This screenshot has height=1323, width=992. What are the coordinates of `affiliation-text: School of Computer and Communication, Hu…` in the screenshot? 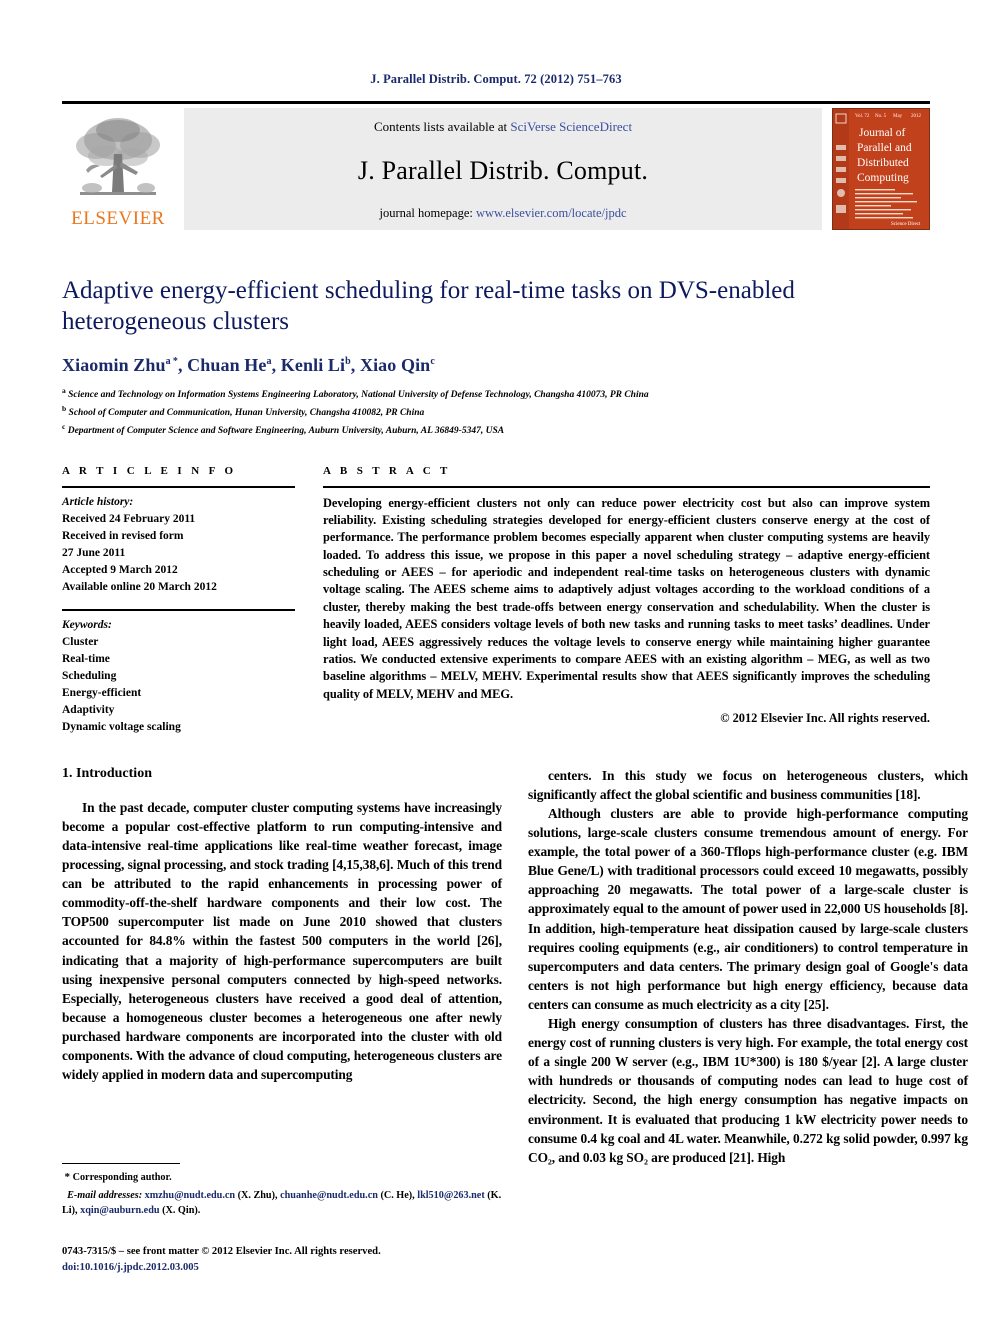 It's located at (246, 413).